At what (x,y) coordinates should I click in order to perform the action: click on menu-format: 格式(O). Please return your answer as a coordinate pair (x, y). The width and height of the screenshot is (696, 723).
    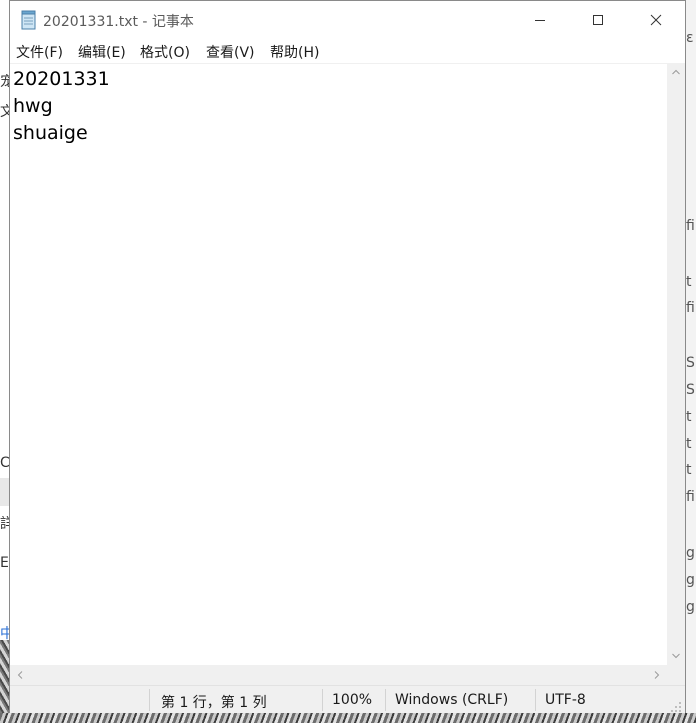
    Looking at the image, I should click on (165, 52).